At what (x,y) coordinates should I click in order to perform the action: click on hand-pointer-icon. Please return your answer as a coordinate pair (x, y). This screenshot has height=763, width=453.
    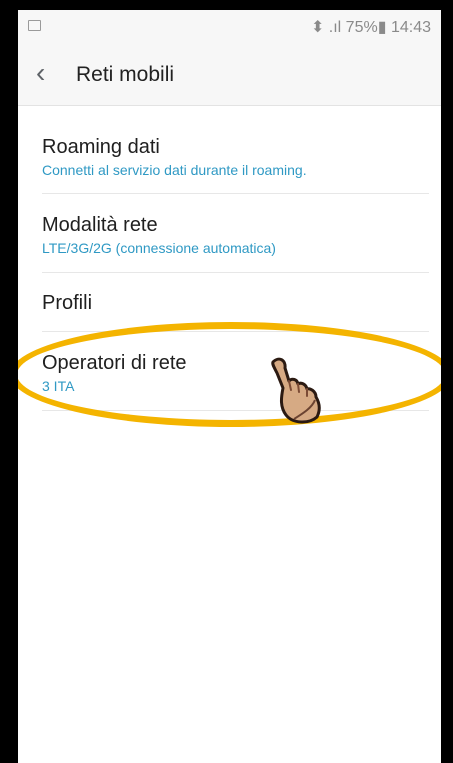
    Looking at the image, I should click on (296, 390).